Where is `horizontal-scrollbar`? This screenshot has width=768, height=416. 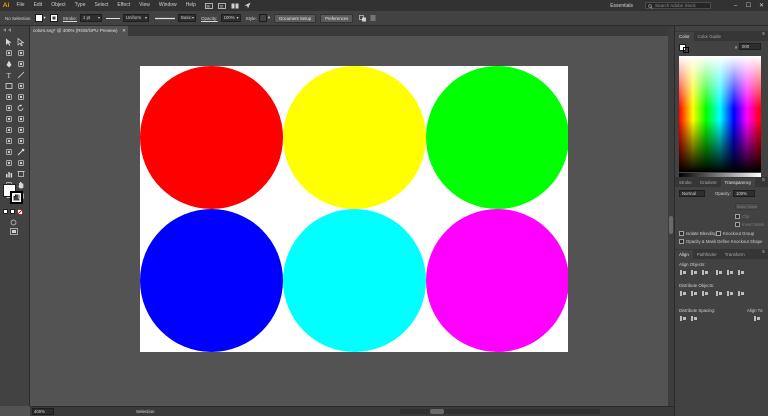
horizontal-scrollbar is located at coordinates (500, 411).